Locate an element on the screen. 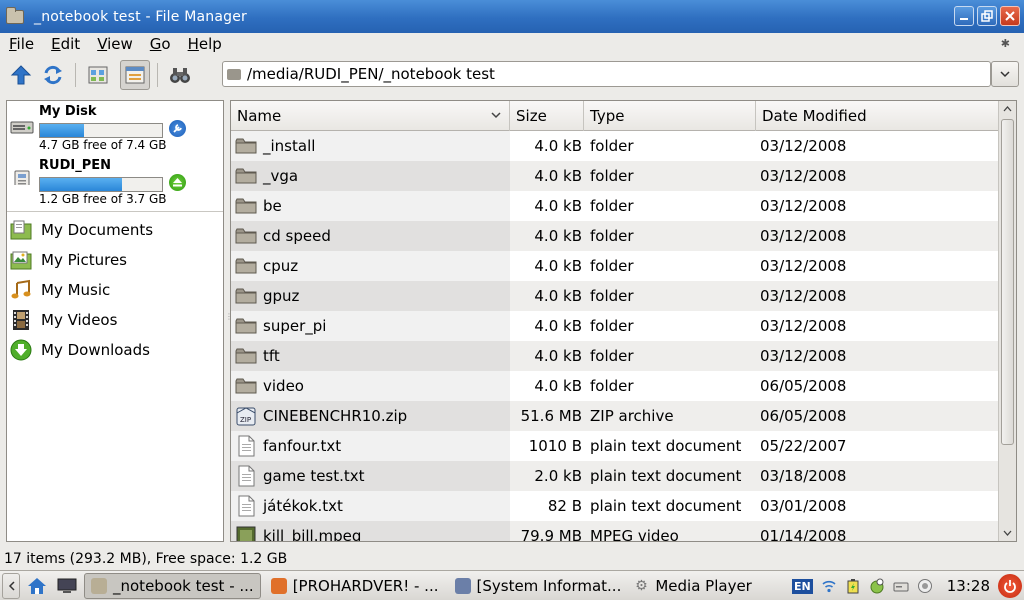  menu-view: View is located at coordinates (115, 44).